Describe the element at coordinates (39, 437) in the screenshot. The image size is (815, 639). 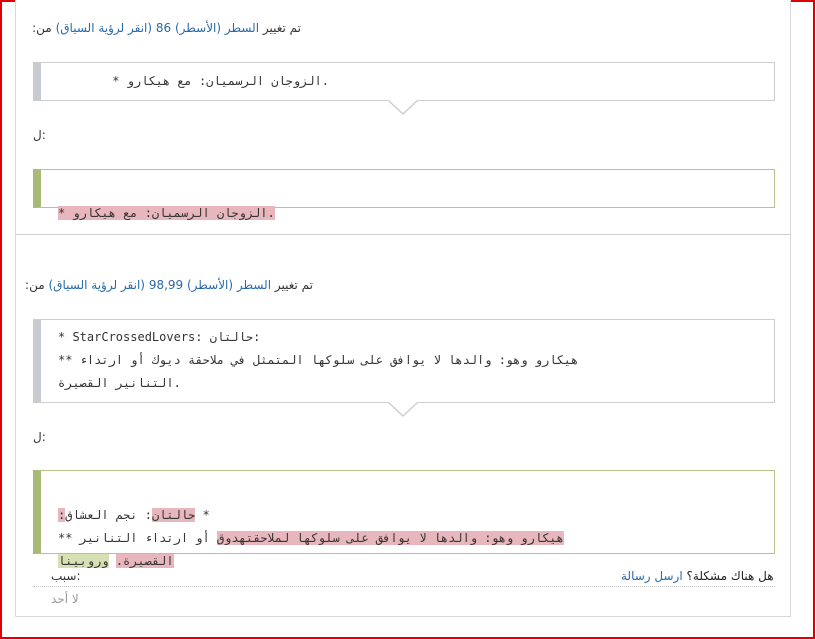
I see `change-2-to-label: ل:` at that location.